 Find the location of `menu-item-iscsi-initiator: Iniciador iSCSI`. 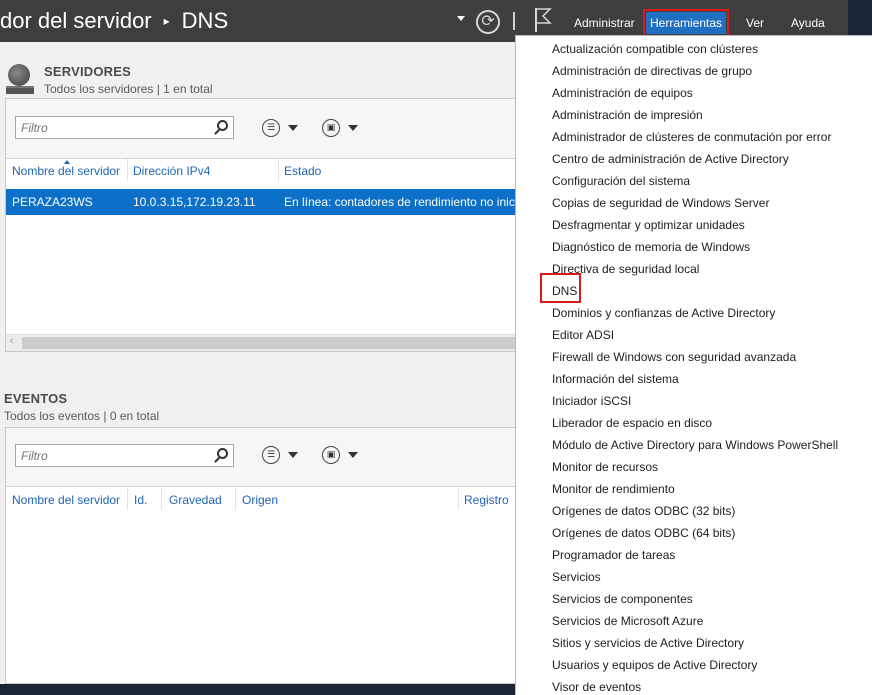

menu-item-iscsi-initiator: Iniciador iSCSI is located at coordinates (591, 401).